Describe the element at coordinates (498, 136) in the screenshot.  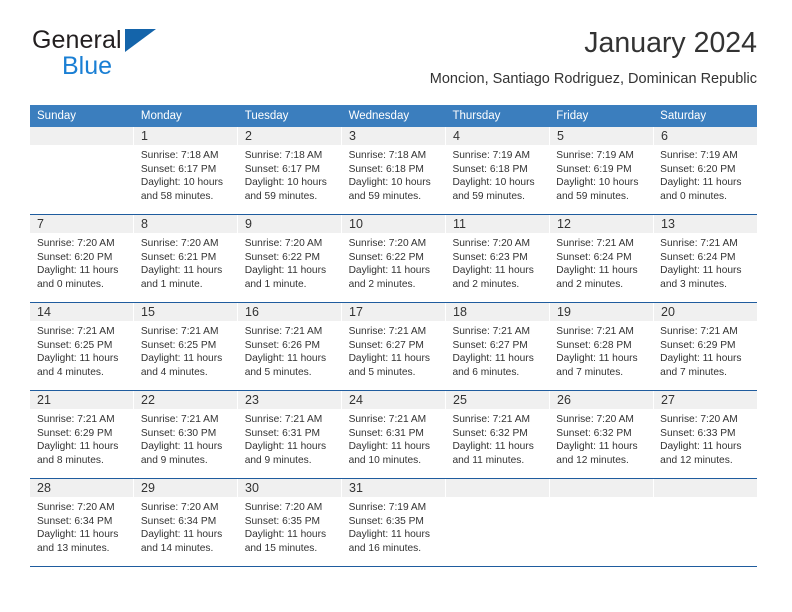
I see `day-number: 4` at that location.